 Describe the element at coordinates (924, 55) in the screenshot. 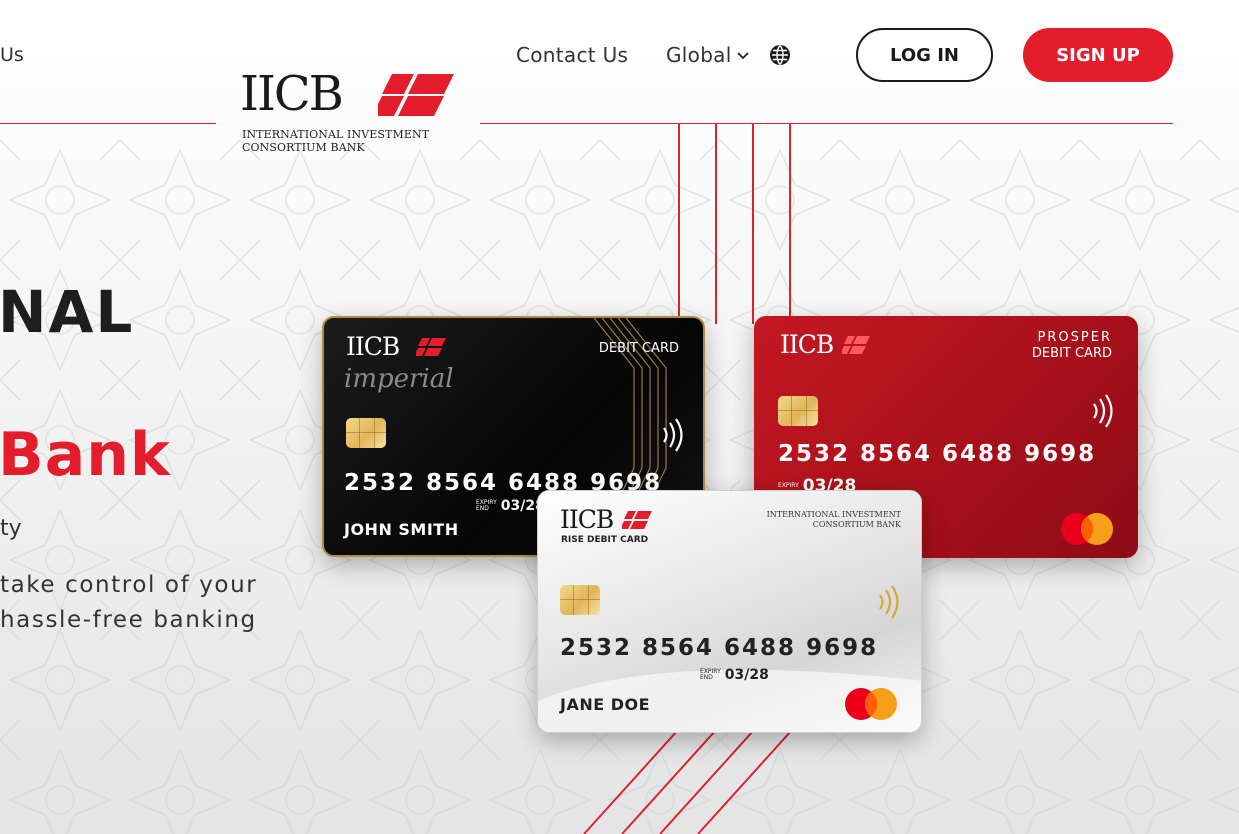

I see `login-button: LOG IN` at that location.